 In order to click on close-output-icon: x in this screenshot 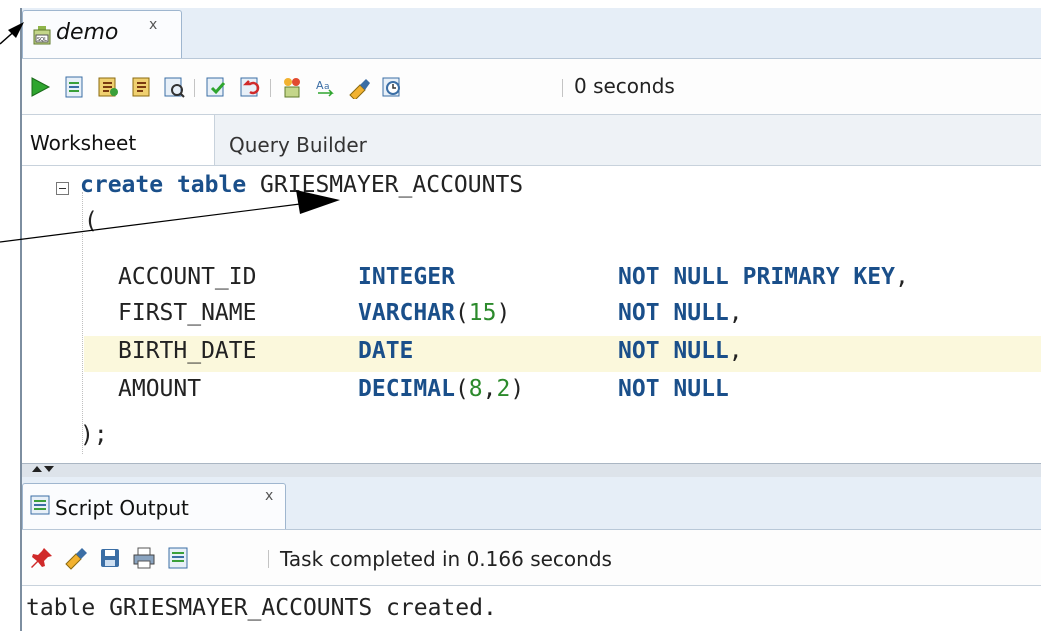, I will do `click(269, 496)`.